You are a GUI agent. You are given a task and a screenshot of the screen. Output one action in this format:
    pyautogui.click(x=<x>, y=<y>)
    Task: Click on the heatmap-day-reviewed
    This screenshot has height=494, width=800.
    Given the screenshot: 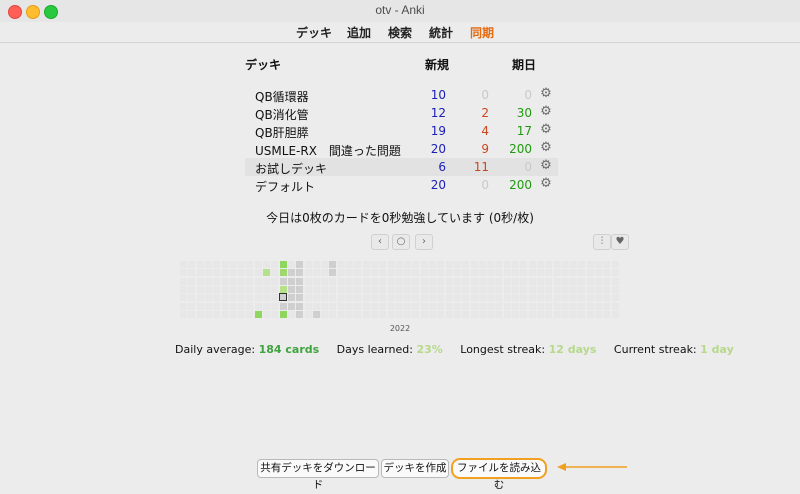 What is the action you would take?
    pyautogui.click(x=291, y=273)
    